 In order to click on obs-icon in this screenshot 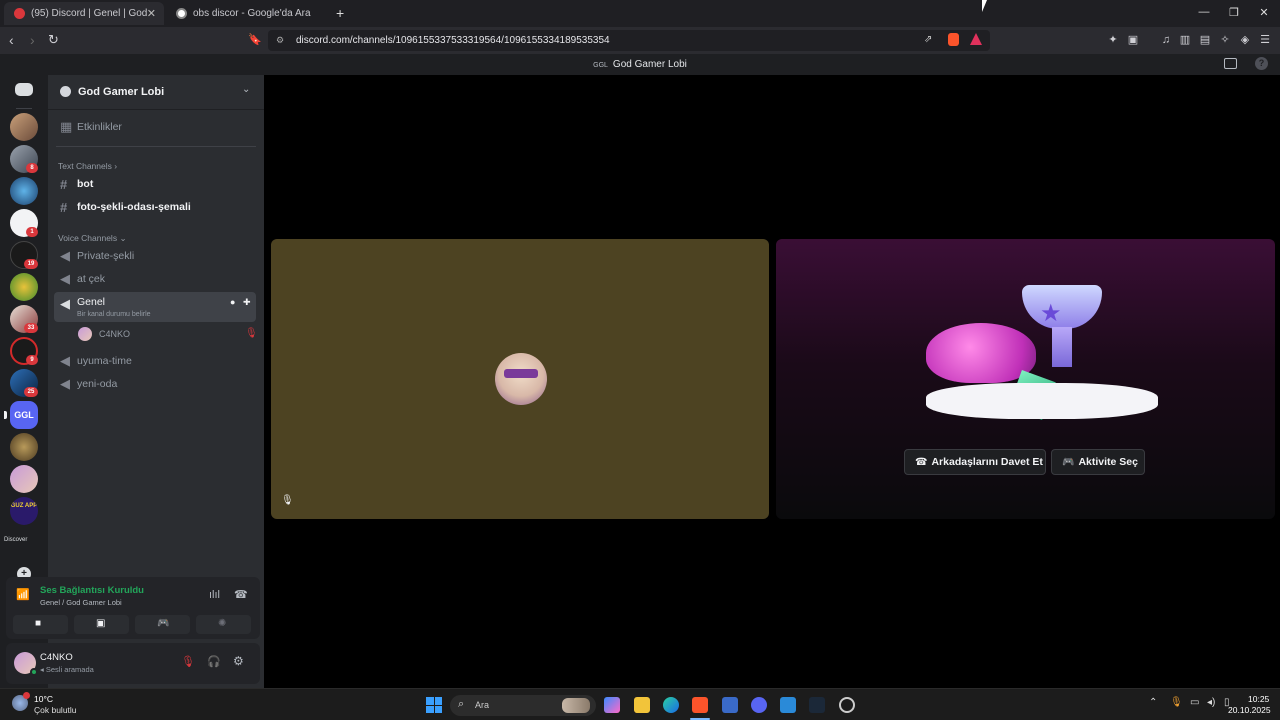, I will do `click(847, 705)`.